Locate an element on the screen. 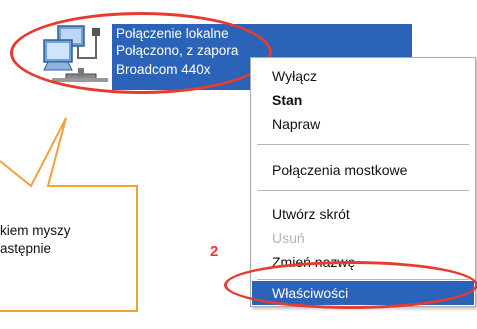 Image resolution: width=477 pixels, height=329 pixels. menu-item-repair: Napraw is located at coordinates (363, 124).